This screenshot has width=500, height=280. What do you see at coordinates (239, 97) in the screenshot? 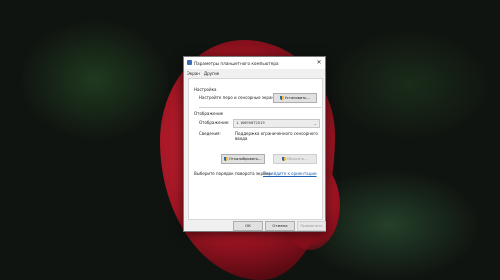
I see `settings-description: Настройте перо и сенсорные экраны.` at bounding box center [239, 97].